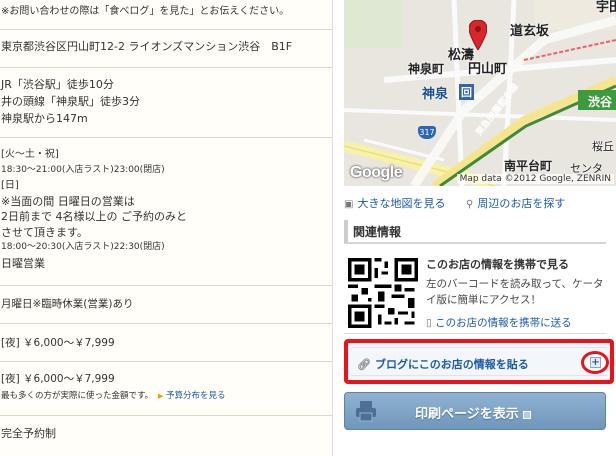  Describe the element at coordinates (451, 364) in the screenshot. I see `blog-paste-label: ブログにこのお店の情報を貼る` at that location.